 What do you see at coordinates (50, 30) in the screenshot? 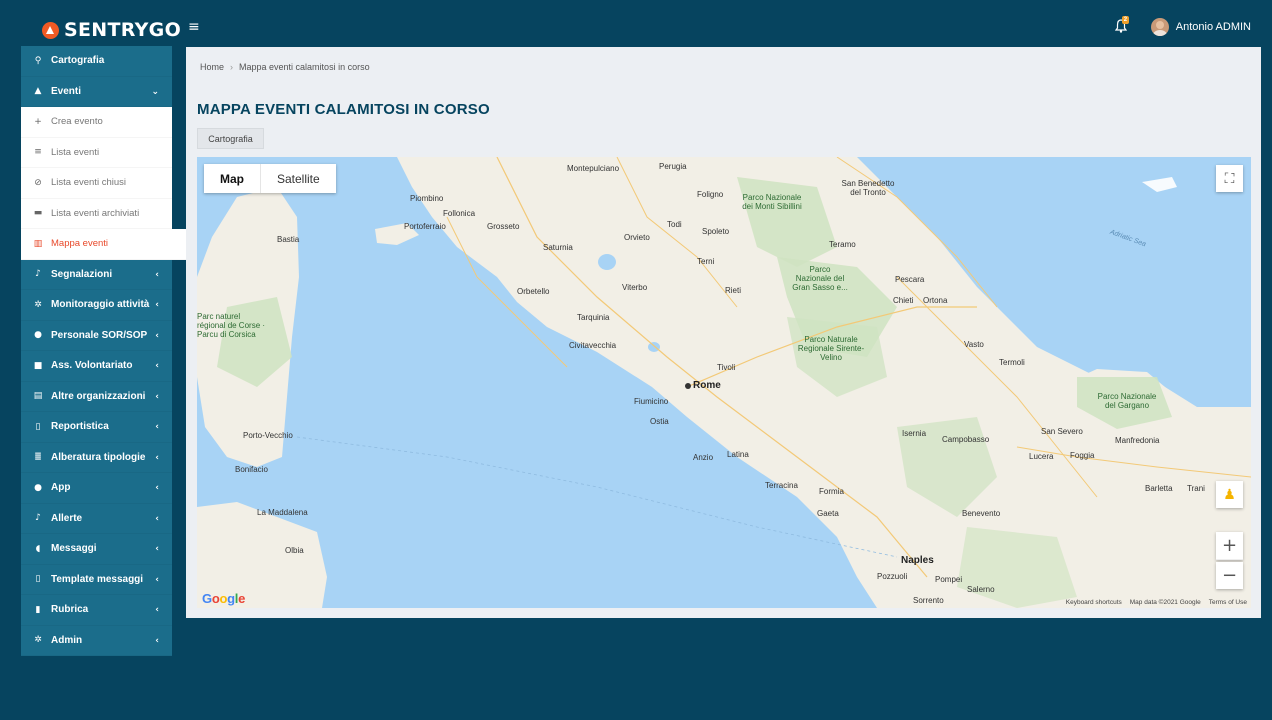
I see `logo-icon` at bounding box center [50, 30].